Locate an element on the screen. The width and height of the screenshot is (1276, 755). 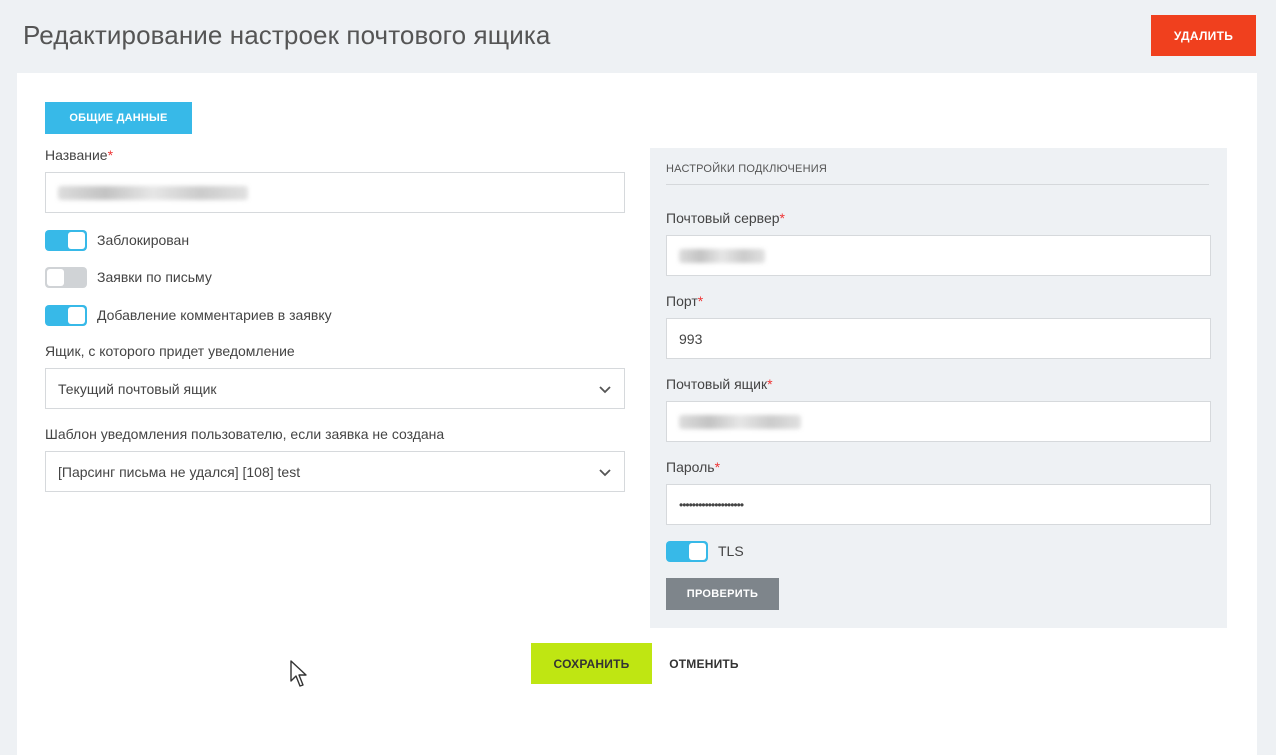
blocked-toggle is located at coordinates (66, 240).